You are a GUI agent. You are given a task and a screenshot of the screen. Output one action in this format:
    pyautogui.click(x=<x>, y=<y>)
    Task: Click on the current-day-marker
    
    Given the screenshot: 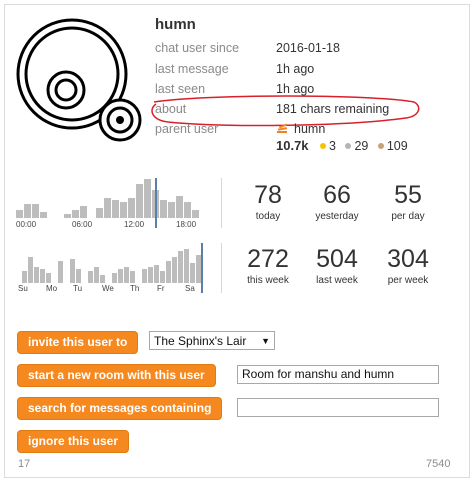 What is the action you would take?
    pyautogui.click(x=202, y=268)
    